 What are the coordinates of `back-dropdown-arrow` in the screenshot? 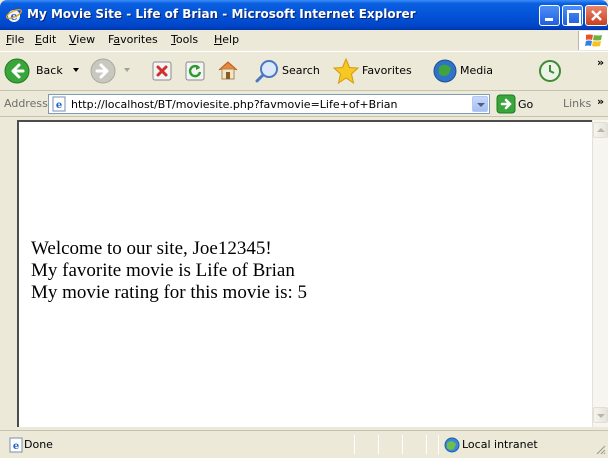 It's located at (76, 70).